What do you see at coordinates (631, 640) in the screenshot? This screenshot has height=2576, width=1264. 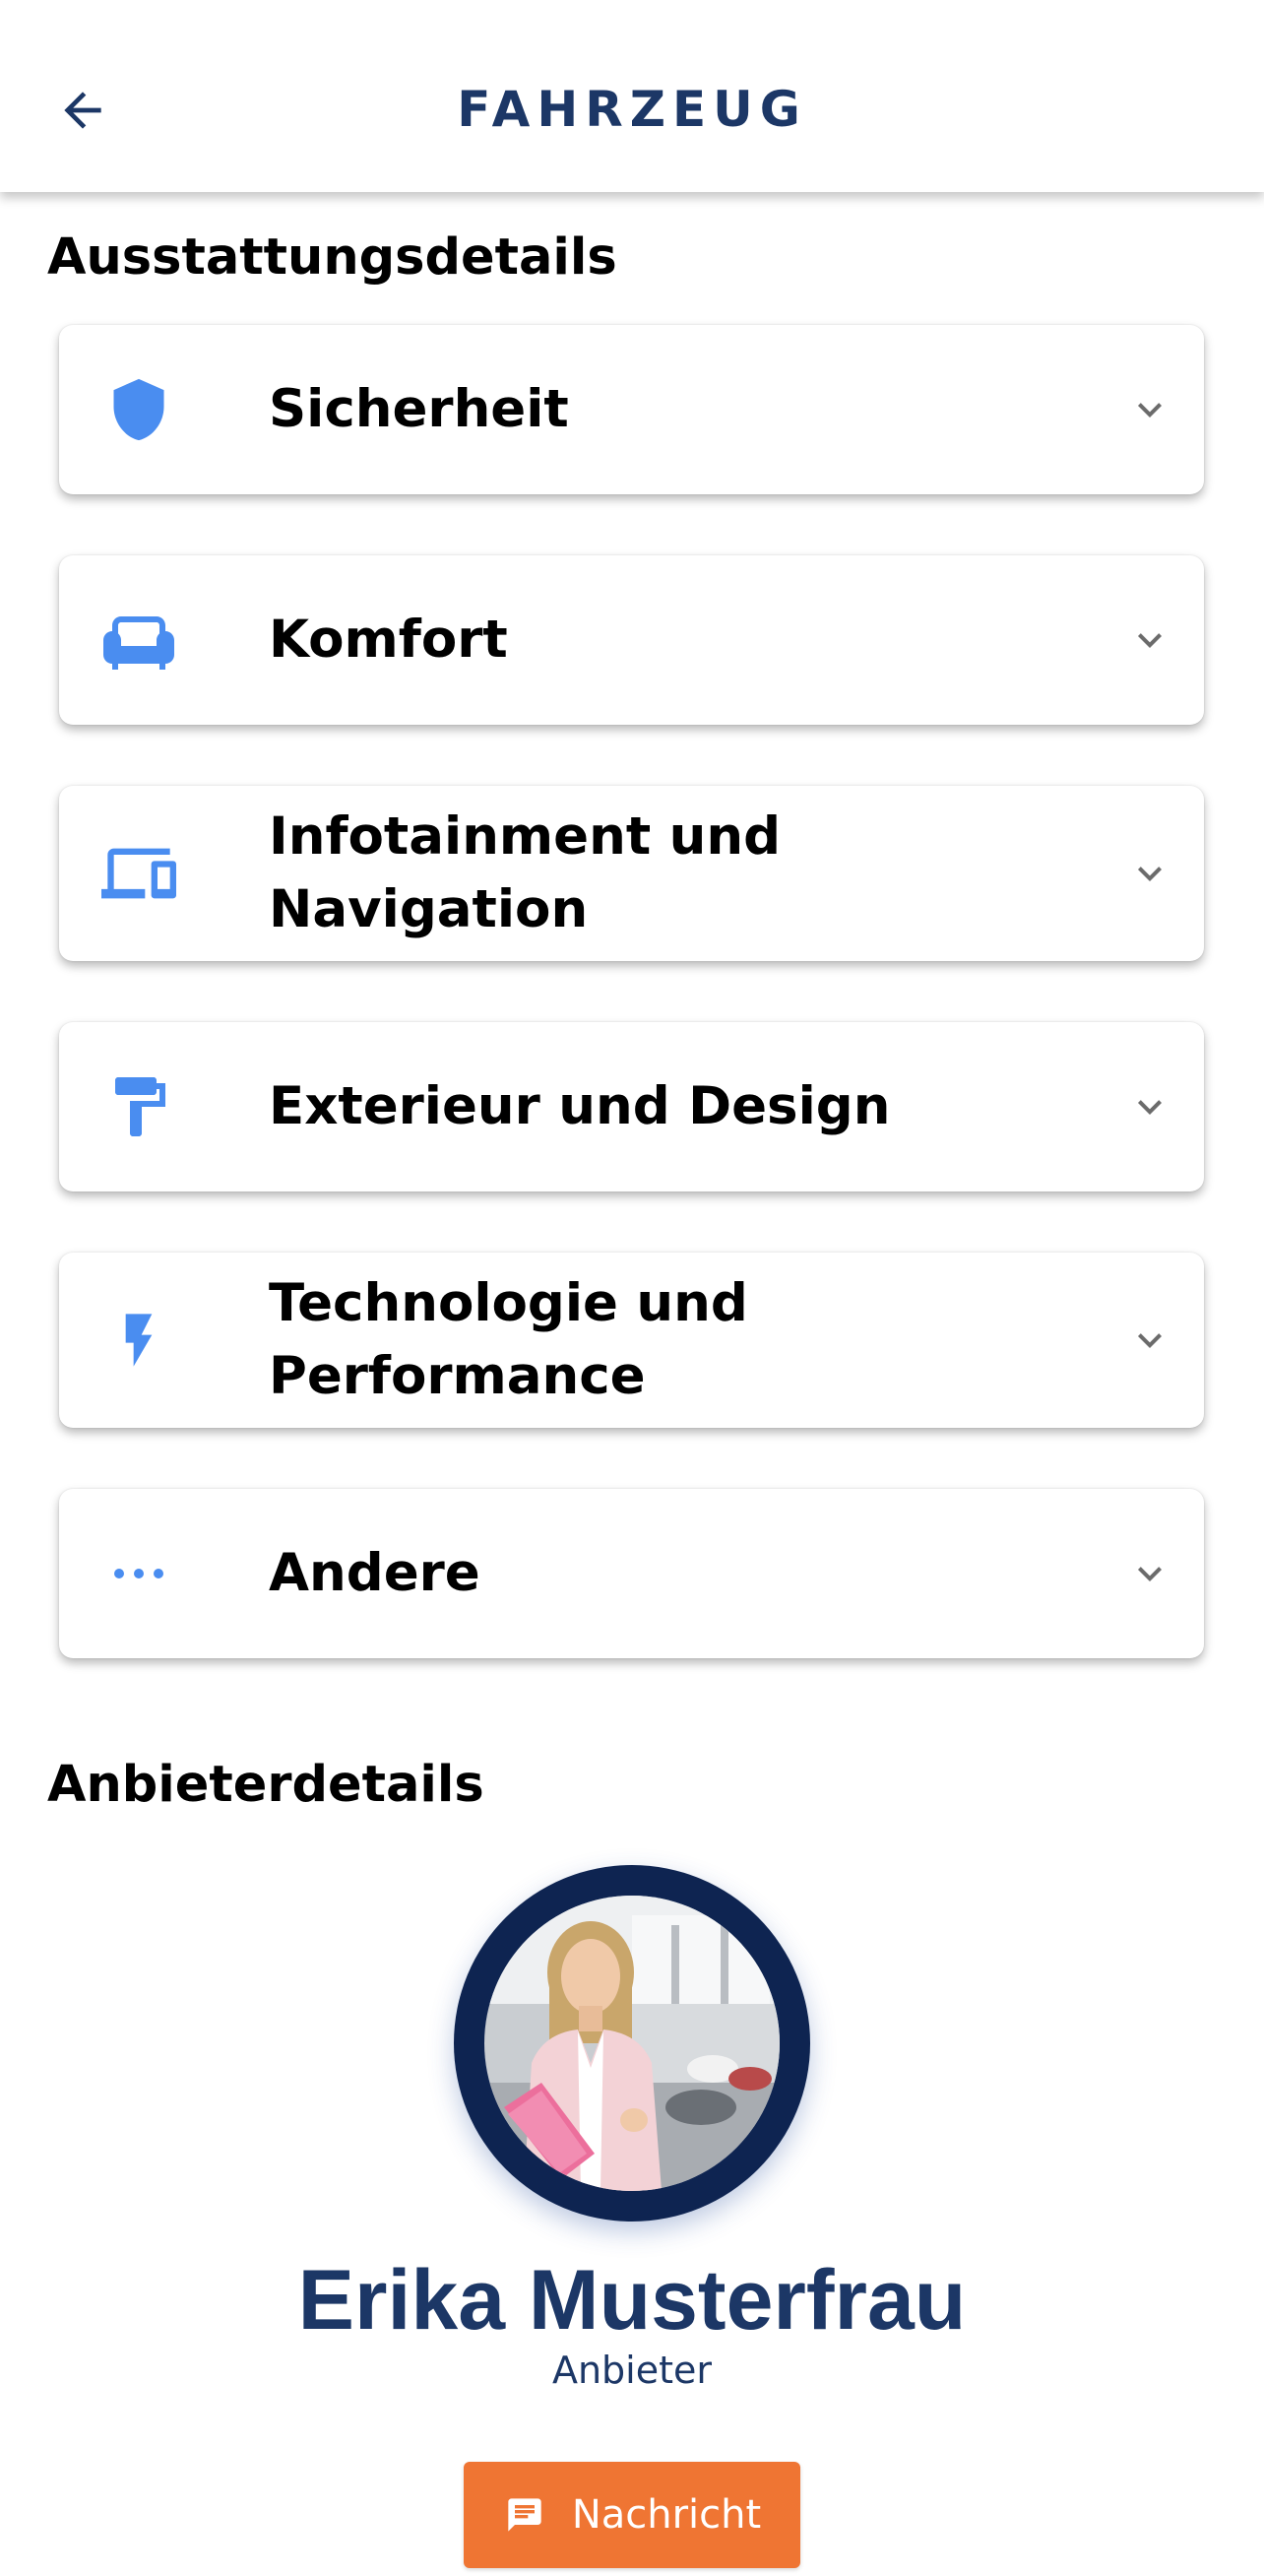 I see `equipment-item-komfort: Komfort` at bounding box center [631, 640].